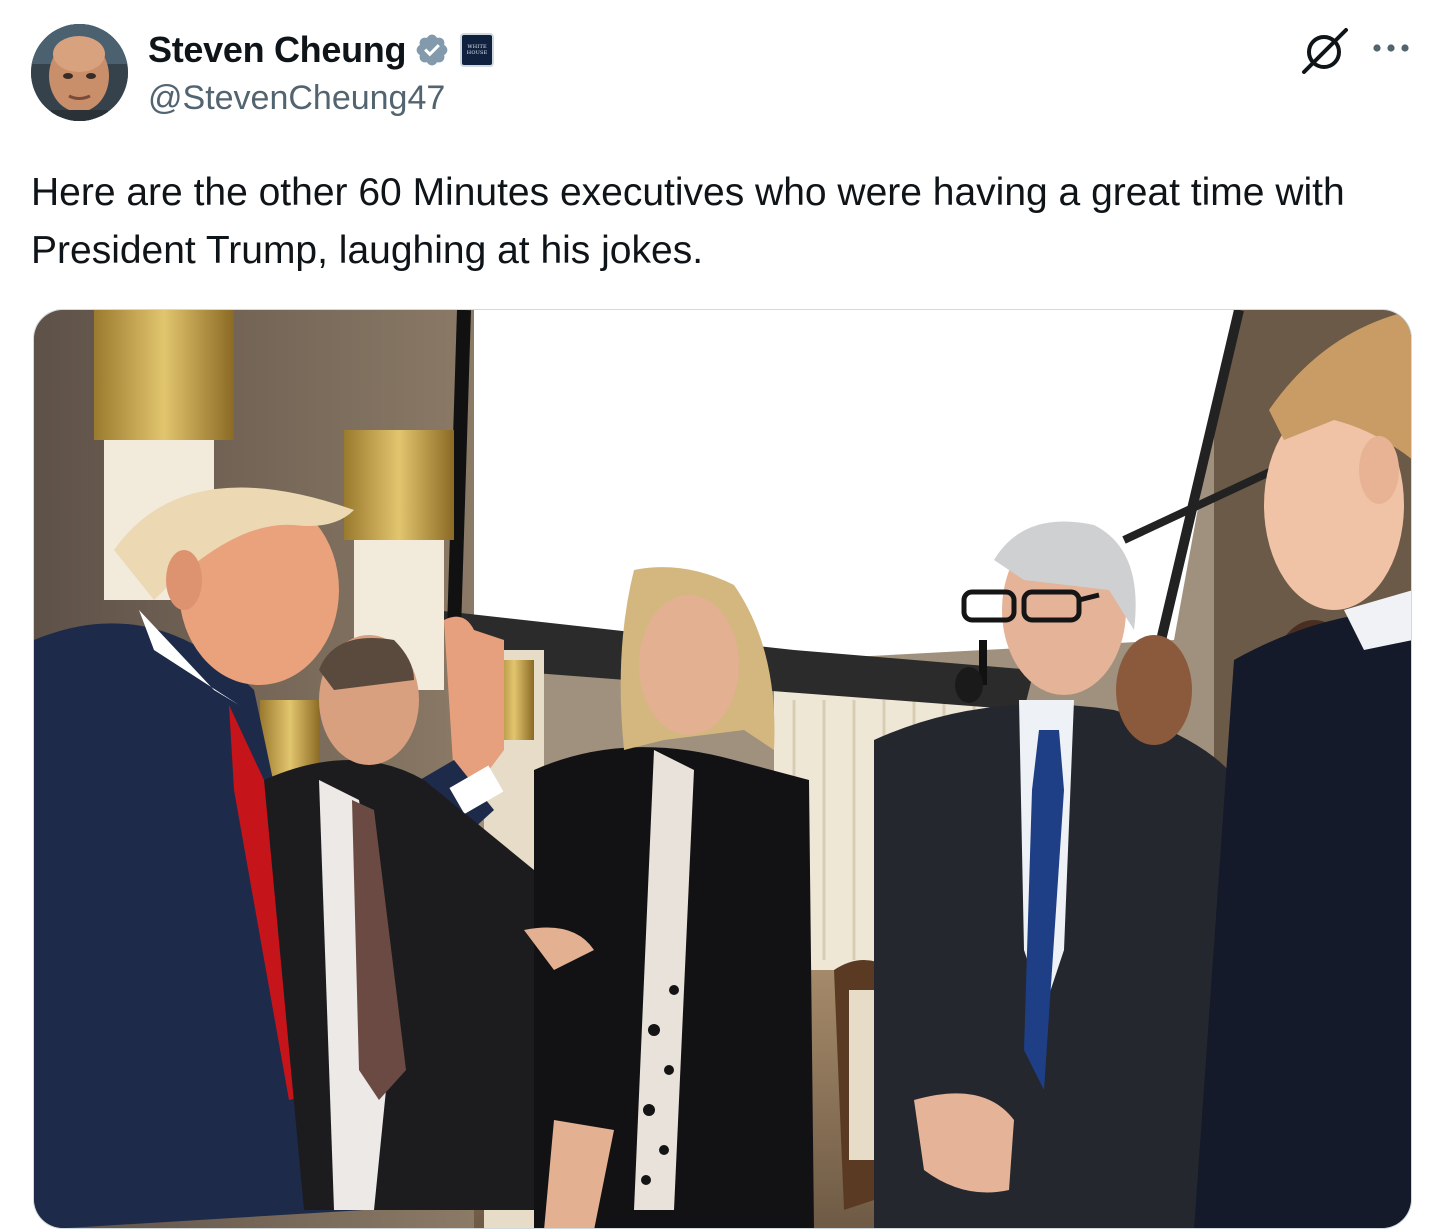 This screenshot has width=1440, height=1231. I want to click on grok-icon, so click(1325, 51).